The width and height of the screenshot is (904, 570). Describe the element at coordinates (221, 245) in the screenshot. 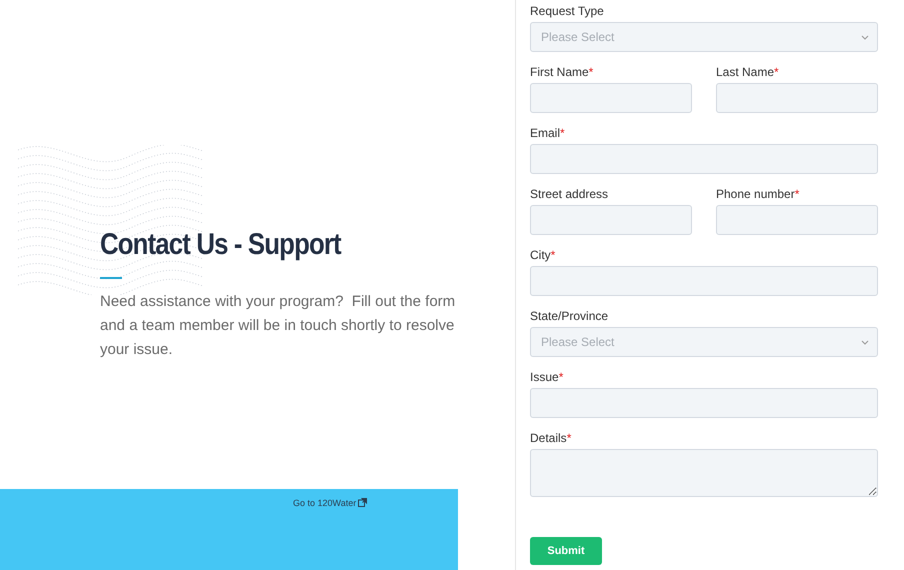

I see `page-title: Contact Us - Support` at that location.